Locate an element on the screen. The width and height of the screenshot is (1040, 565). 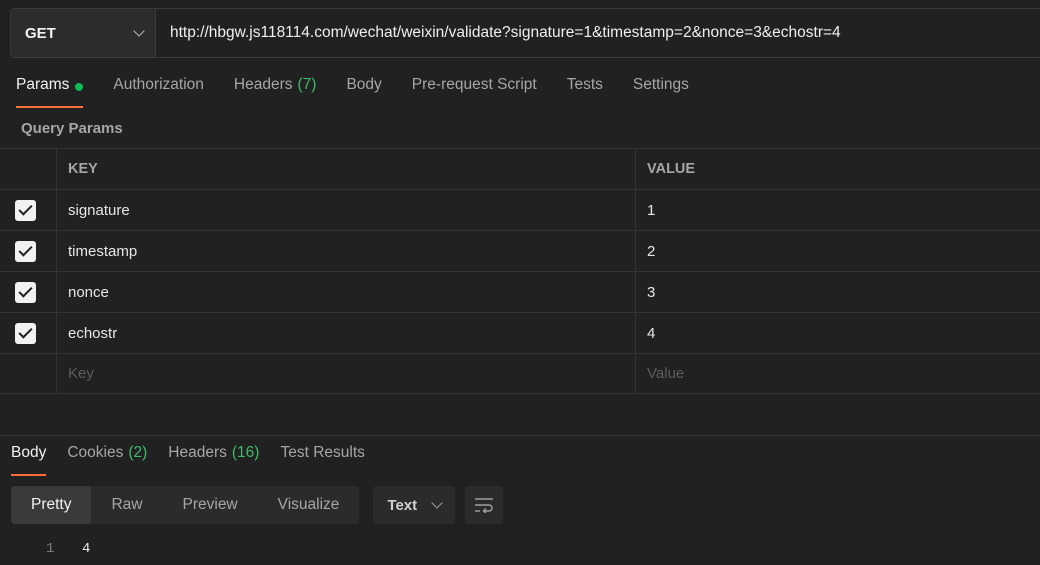
code-line: 4 is located at coordinates (86, 549).